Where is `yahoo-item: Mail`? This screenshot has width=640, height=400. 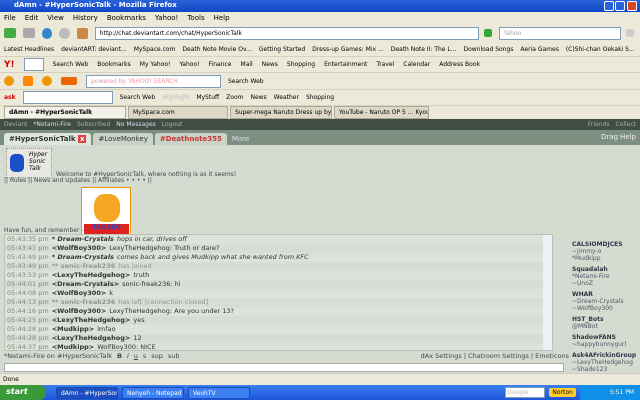
yahoo-item: Mail is located at coordinates (247, 64).